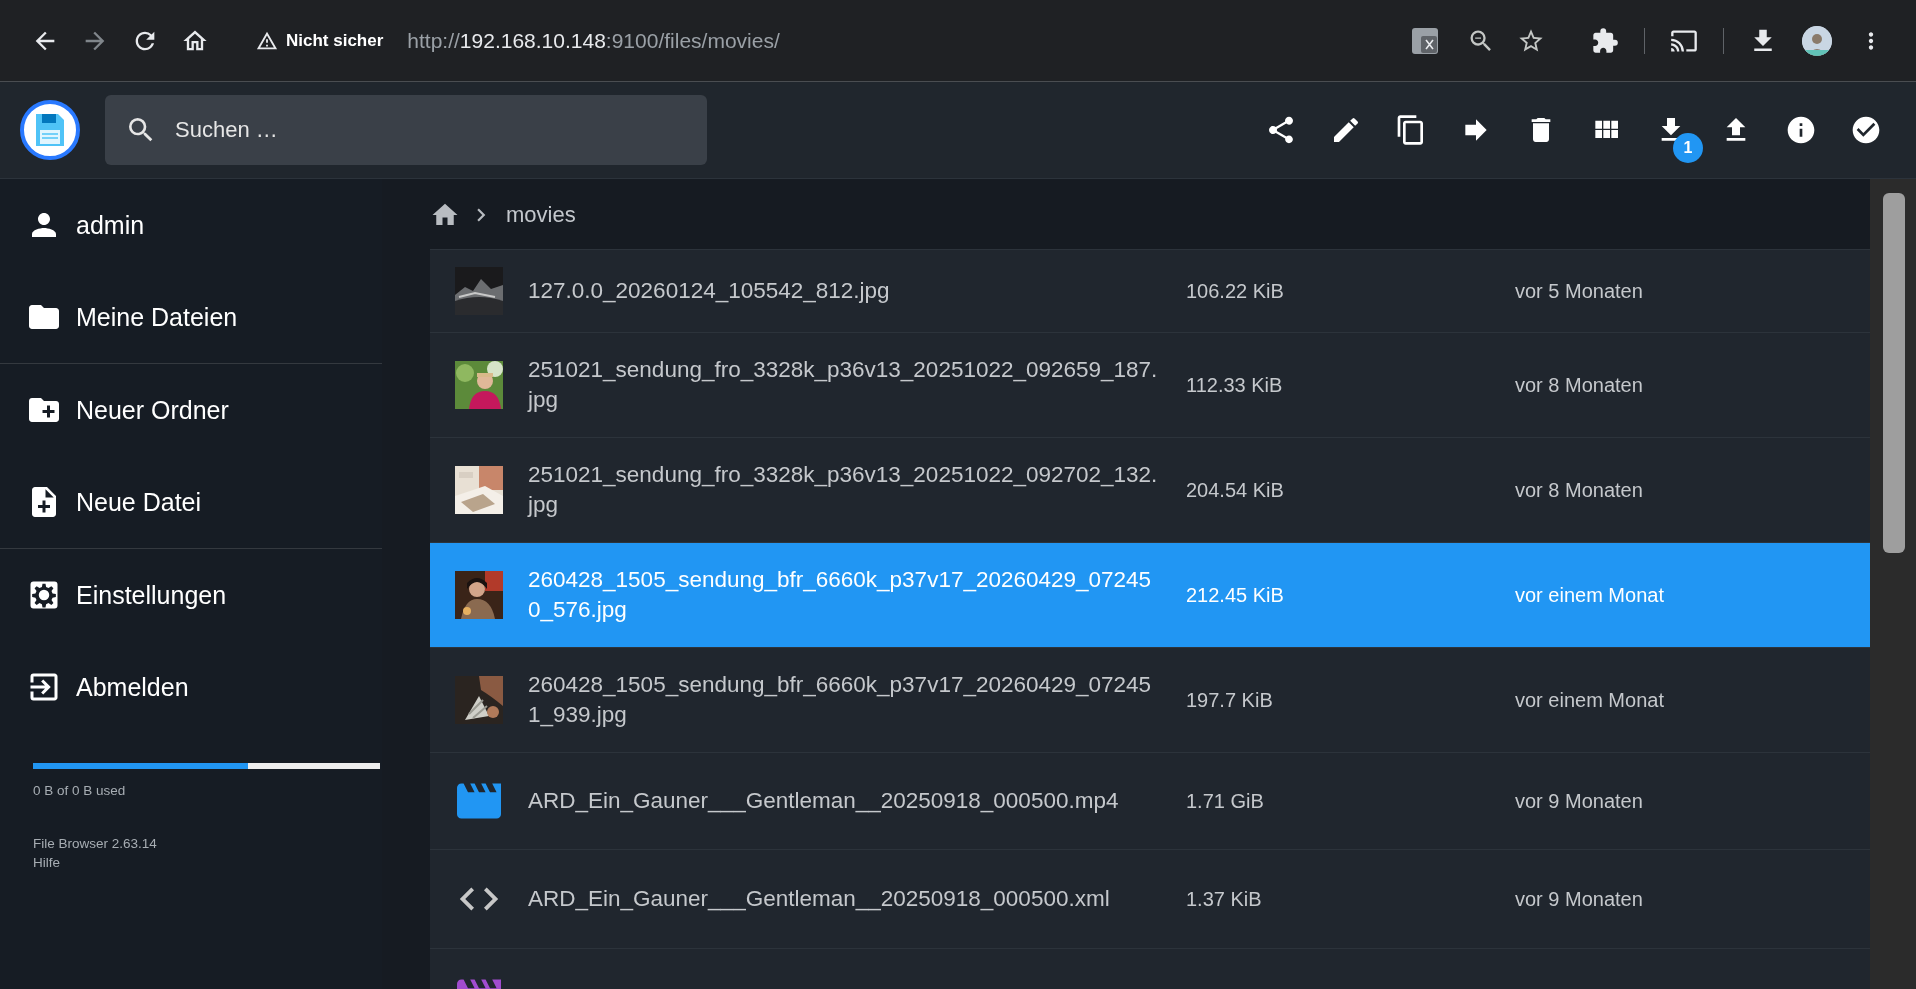  What do you see at coordinates (1225, 801) in the screenshot?
I see `file-size: 1.71 GiB` at bounding box center [1225, 801].